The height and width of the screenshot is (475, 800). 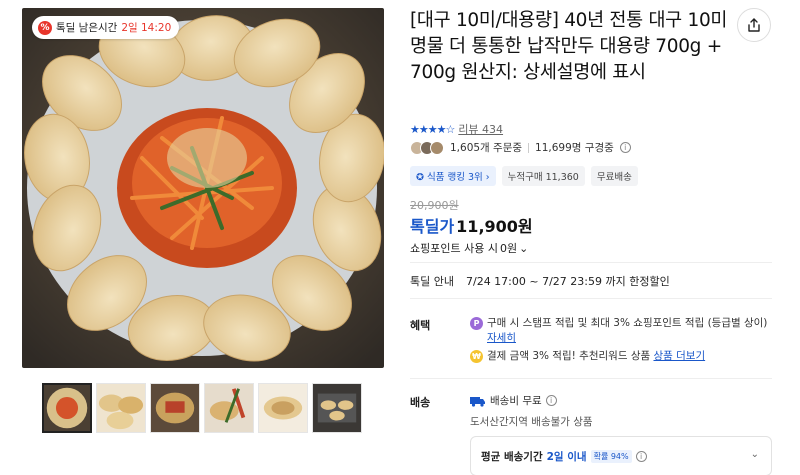 I want to click on chevron-right-icon: ›, so click(x=486, y=177).